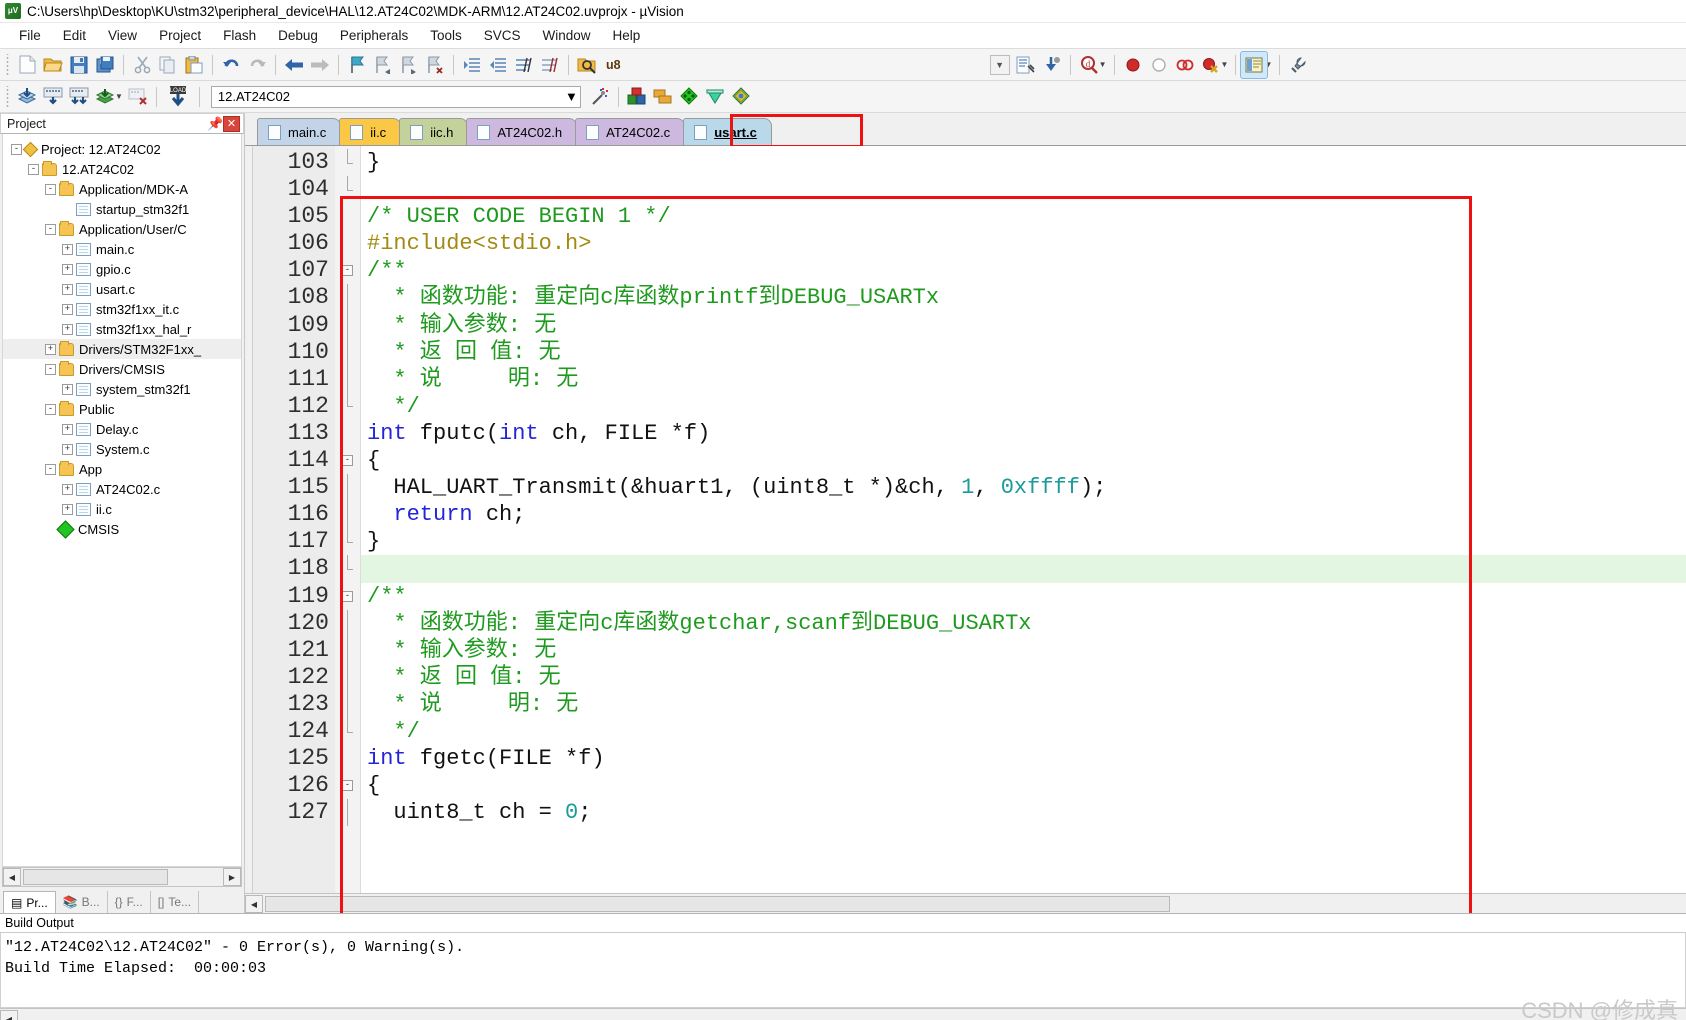 Image resolution: width=1686 pixels, height=1020 pixels. Describe the element at coordinates (727, 131) in the screenshot. I see `editor-tab-usartc: usart.c` at that location.